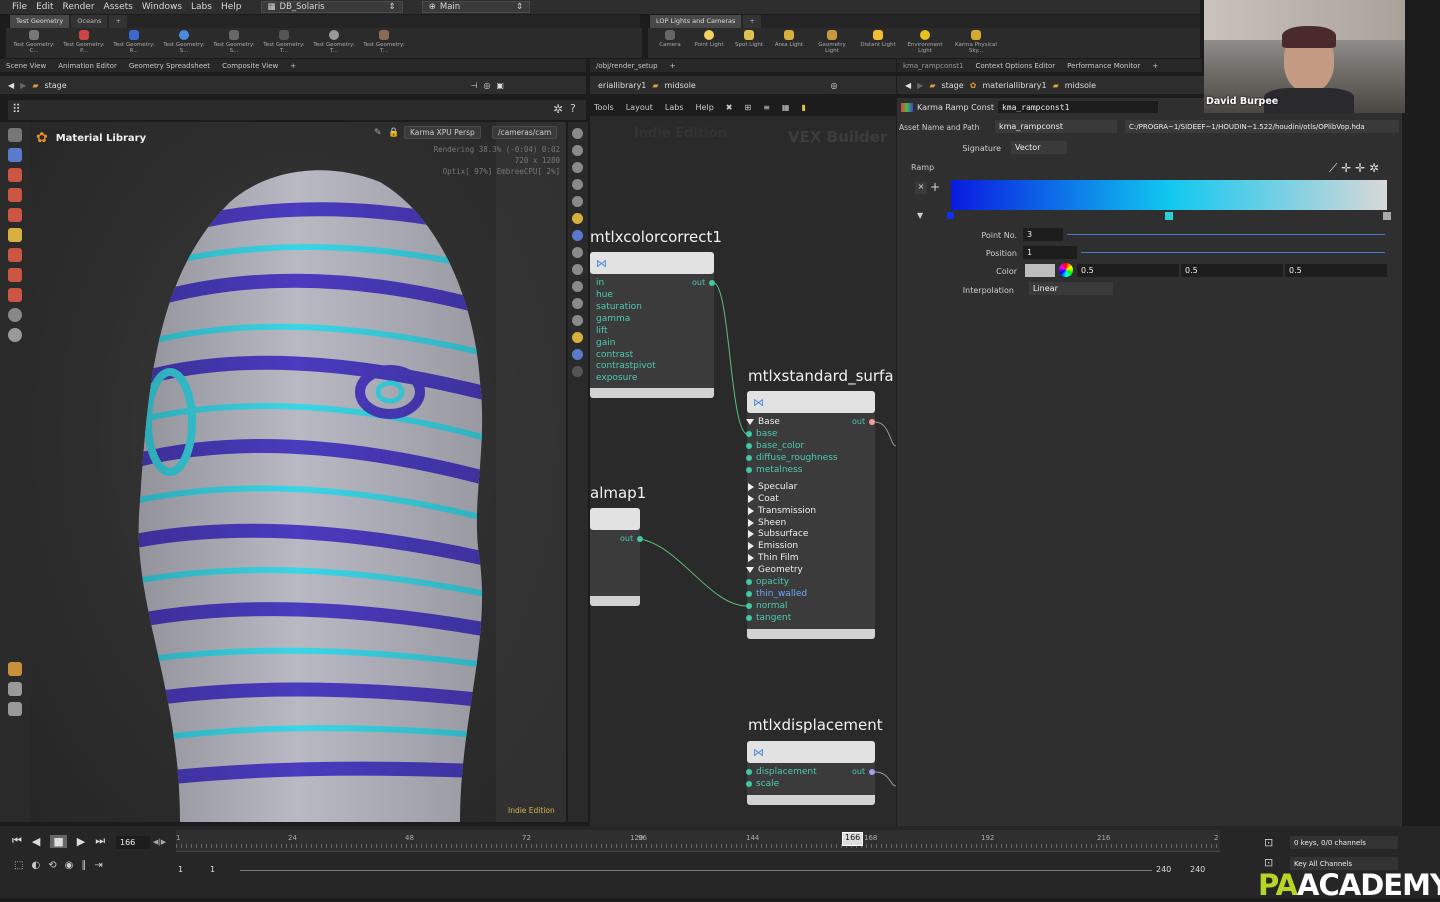 The image size is (1440, 902). Describe the element at coordinates (776, 594) in the screenshot. I see `port-thin-walled: thin_walled` at that location.